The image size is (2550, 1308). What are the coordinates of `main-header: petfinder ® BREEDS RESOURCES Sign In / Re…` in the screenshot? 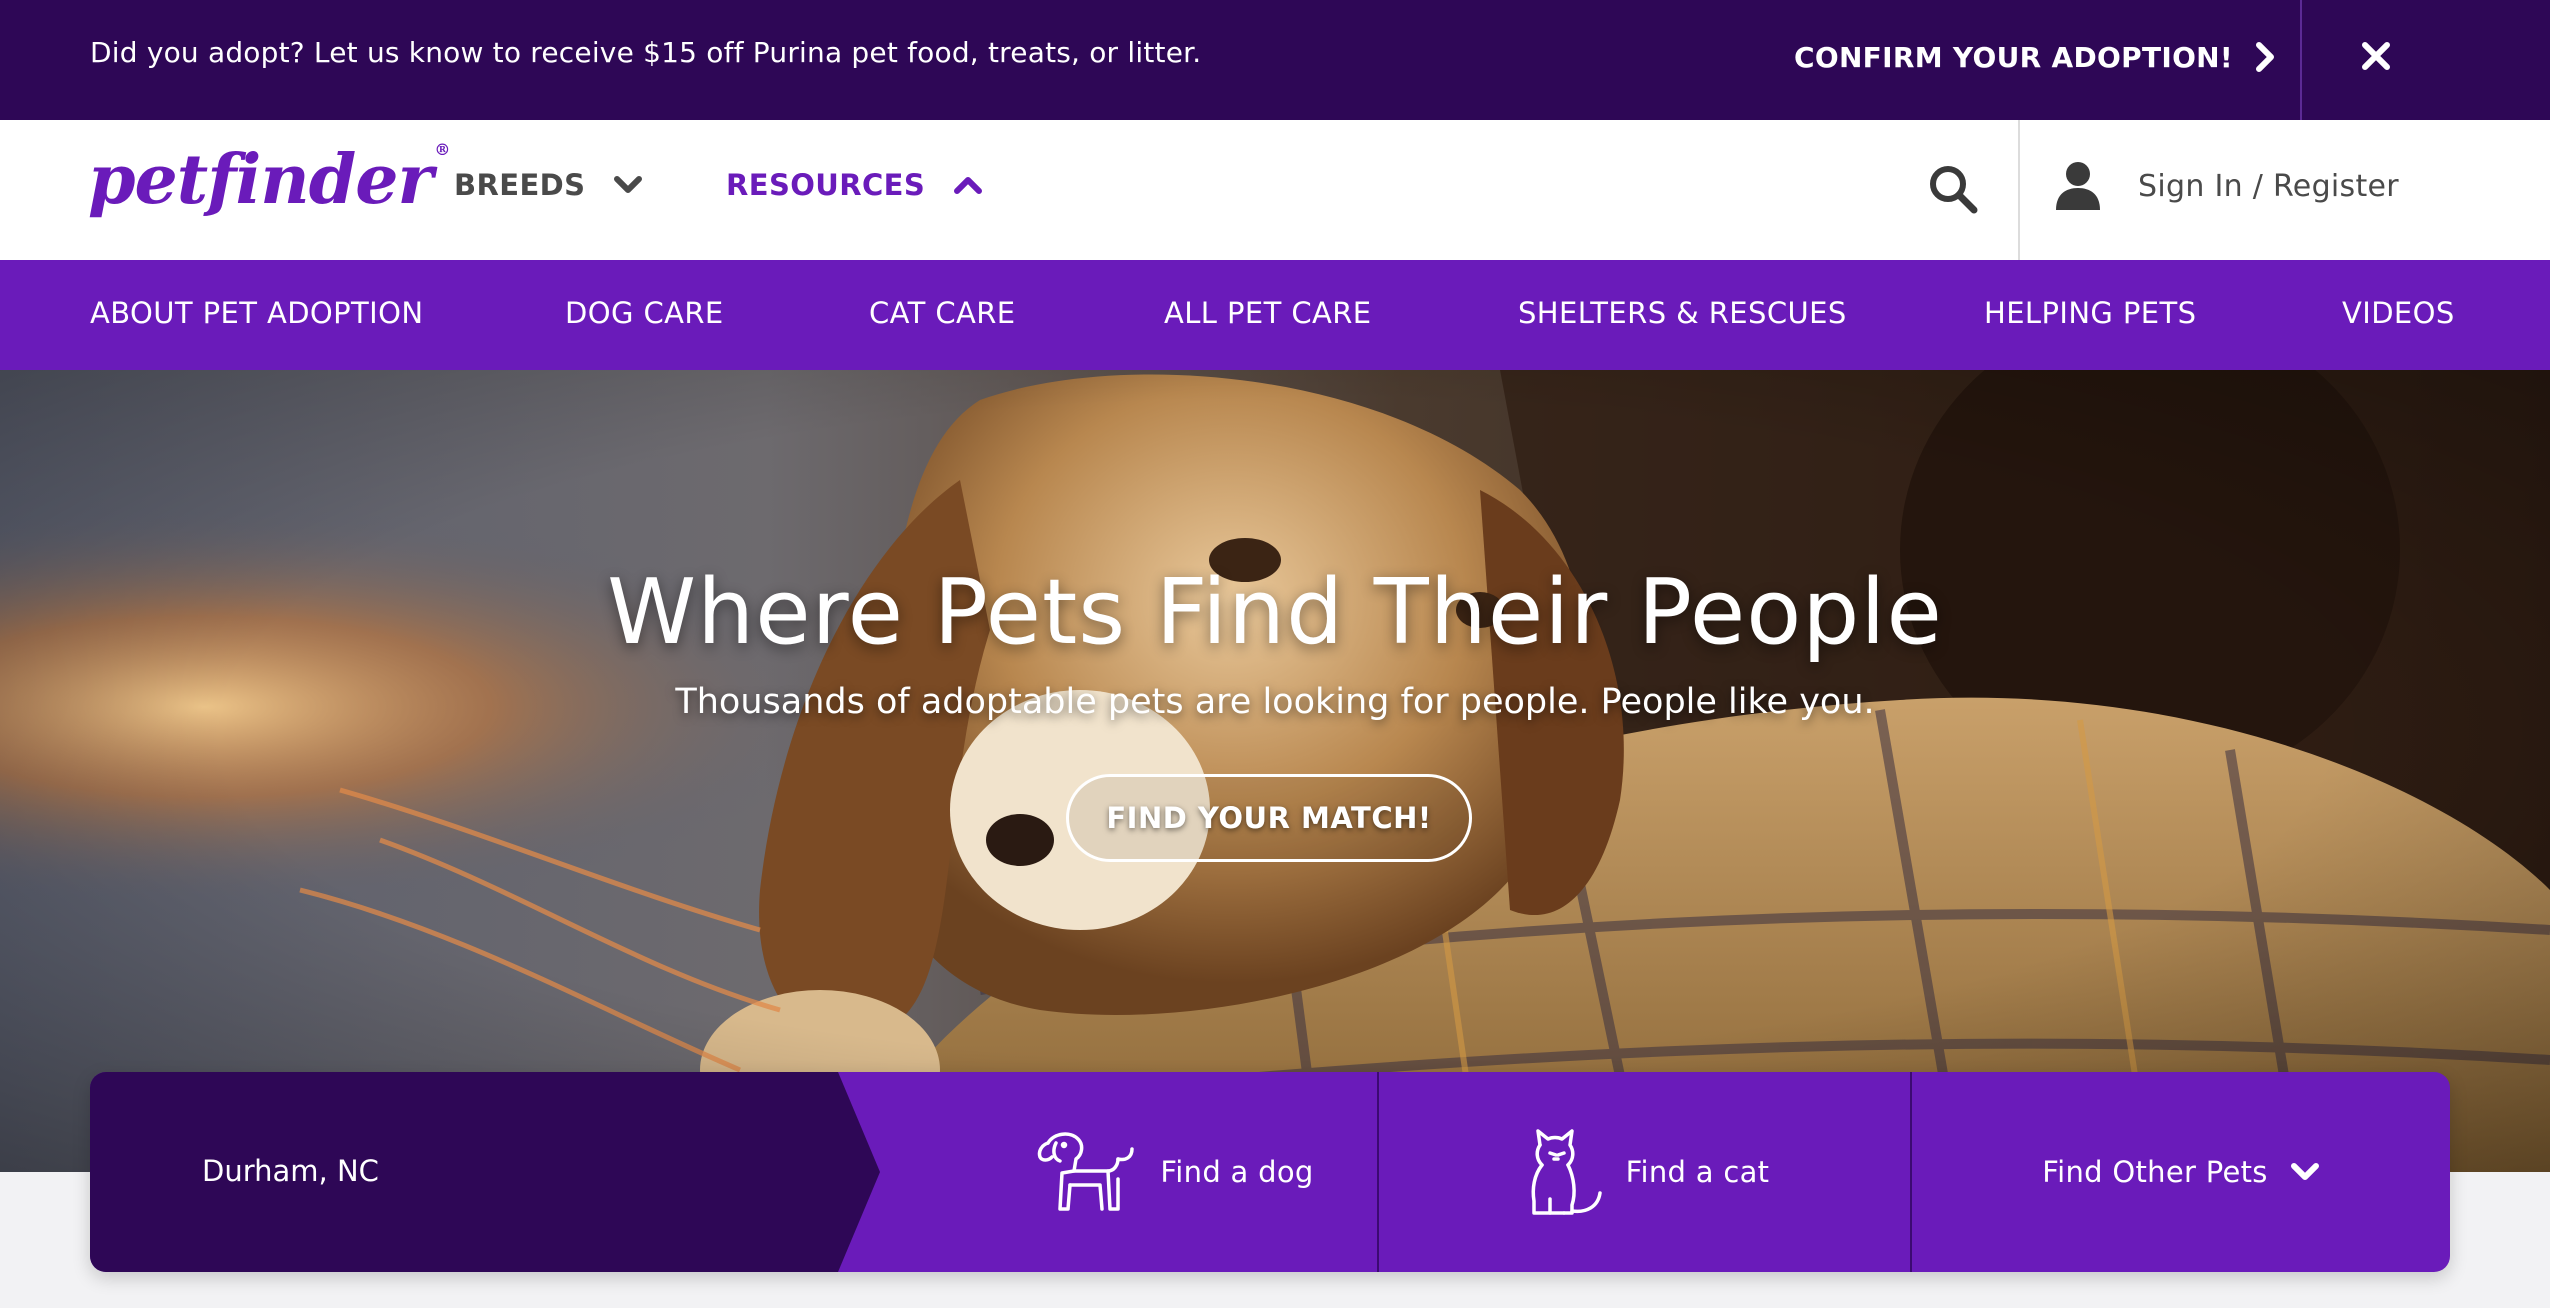 It's located at (1275, 190).